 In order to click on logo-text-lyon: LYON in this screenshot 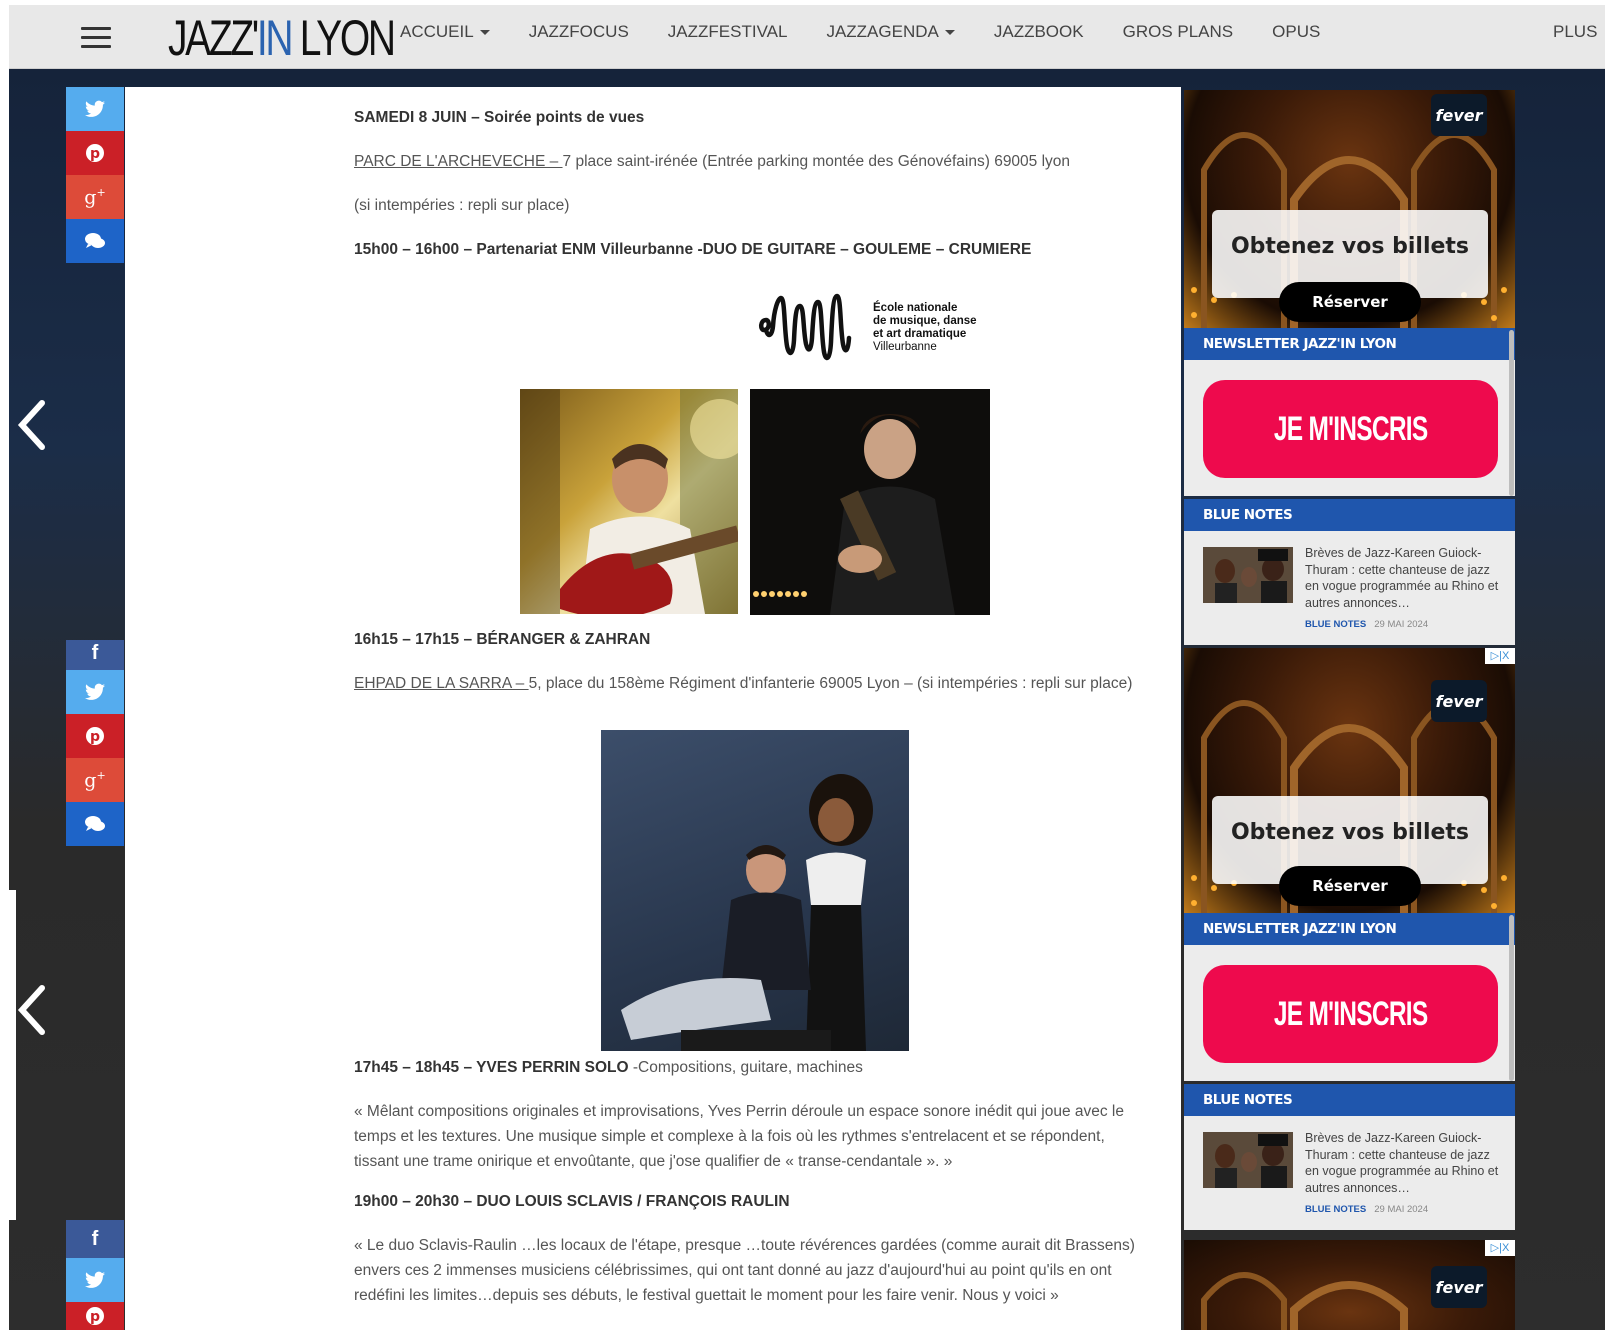, I will do `click(343, 38)`.